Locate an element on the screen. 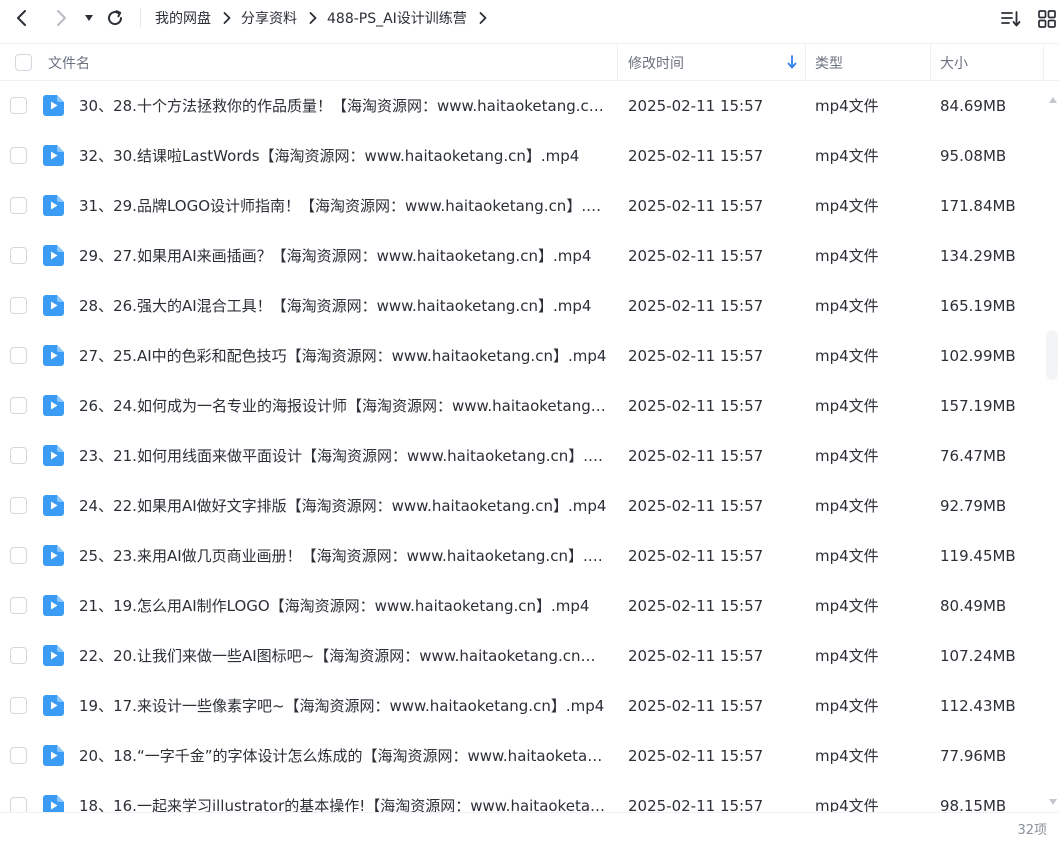 The image size is (1059, 847). sort-descending-icon is located at coordinates (792, 64).